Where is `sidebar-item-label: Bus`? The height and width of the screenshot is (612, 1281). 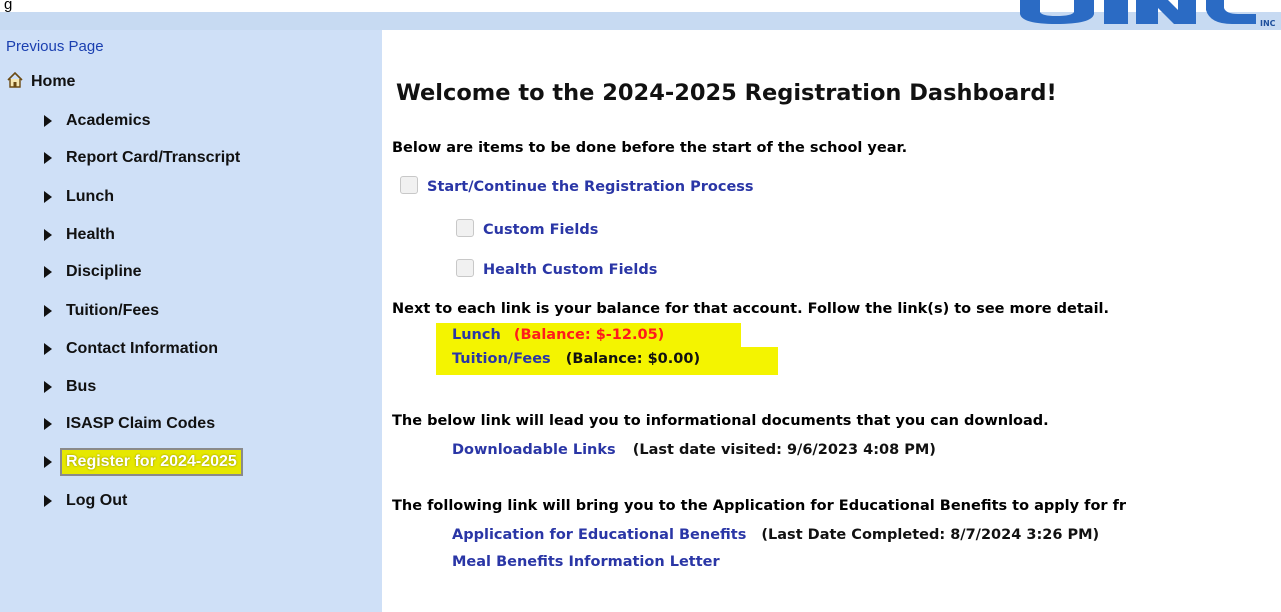
sidebar-item-label: Bus is located at coordinates (81, 386).